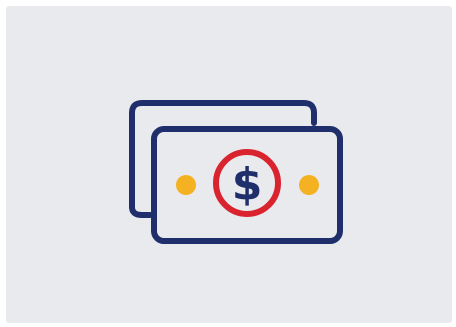  What do you see at coordinates (141, 211) in the screenshot?
I see `back-bill-outline-bottom` at bounding box center [141, 211].